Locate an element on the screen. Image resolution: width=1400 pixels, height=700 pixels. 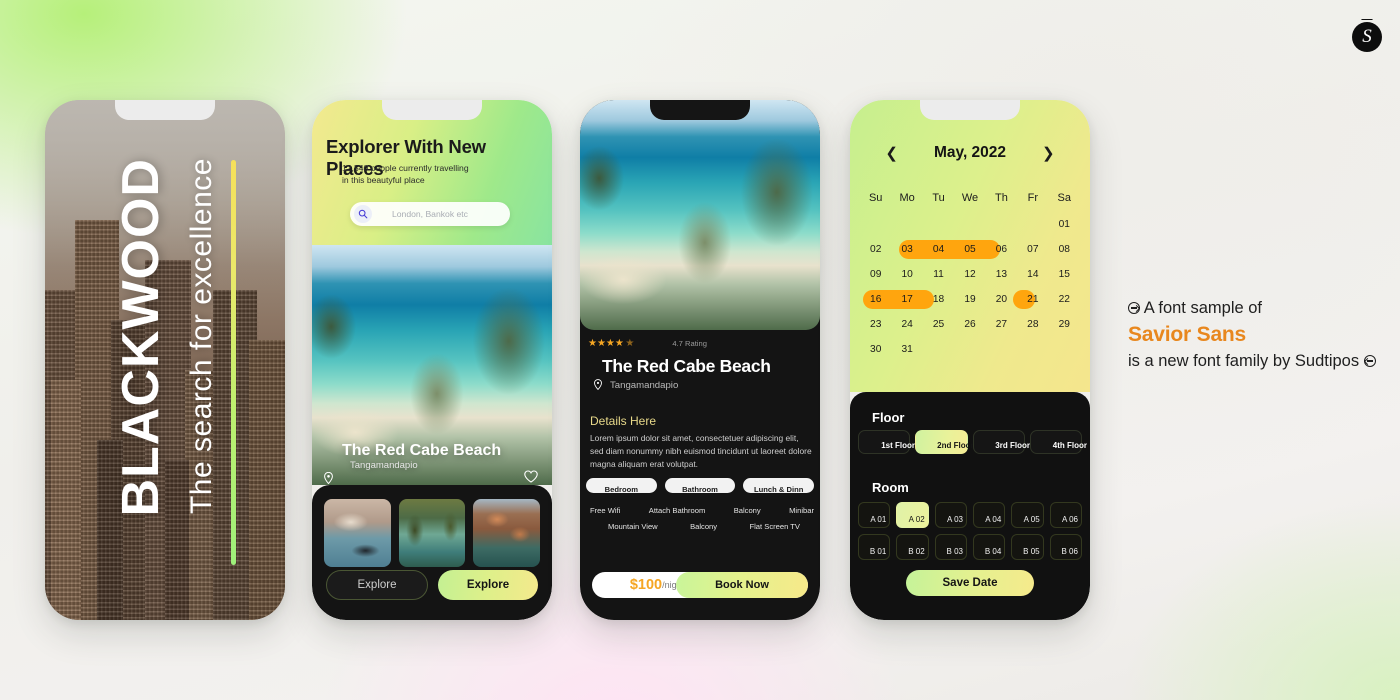
chip-bedroom: Bedroom is located at coordinates (621, 485).